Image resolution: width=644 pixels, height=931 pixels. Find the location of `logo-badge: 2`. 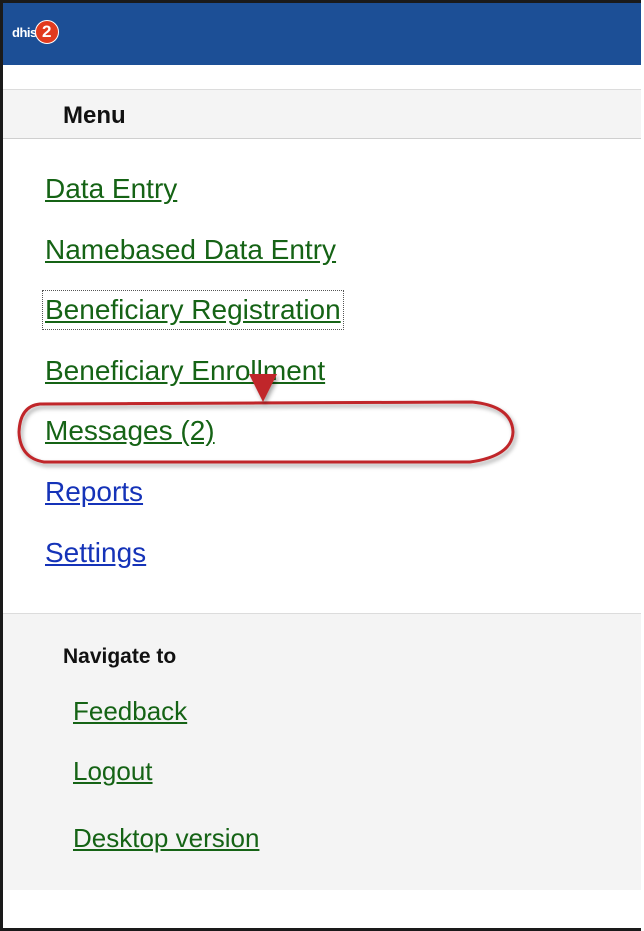

logo-badge: 2 is located at coordinates (46, 32).